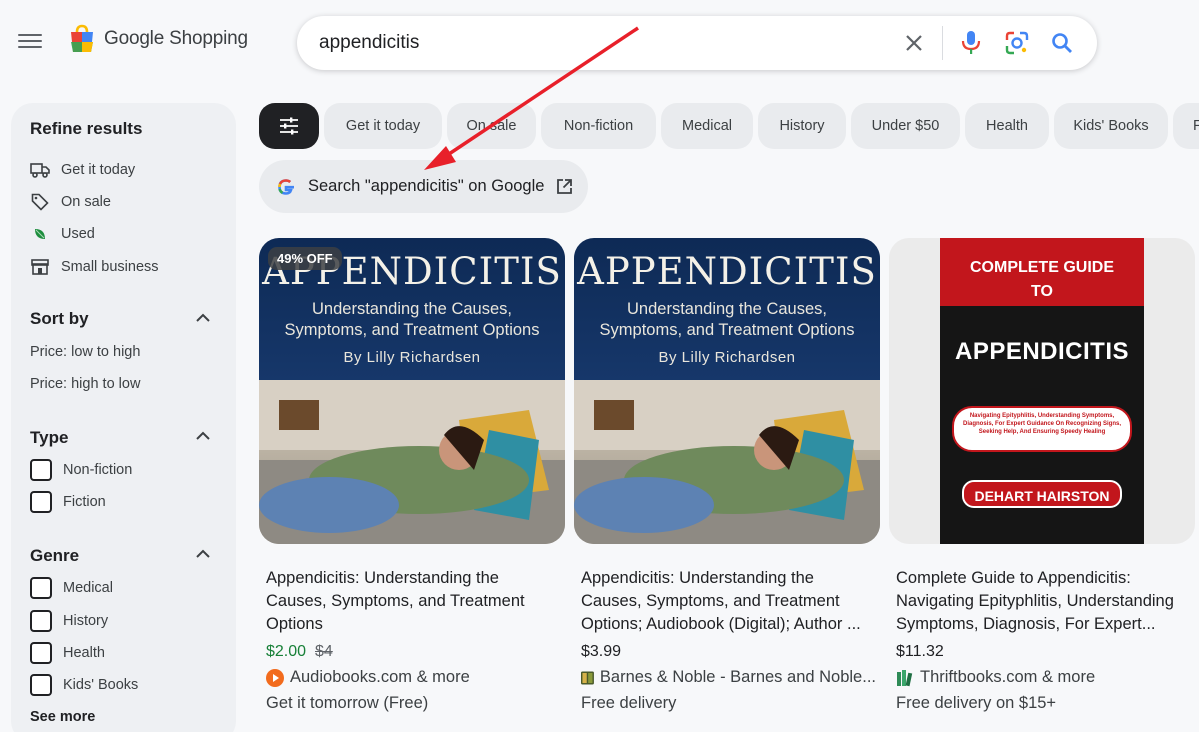 The height and width of the screenshot is (732, 1199). What do you see at coordinates (286, 186) in the screenshot?
I see `google-g-icon` at bounding box center [286, 186].